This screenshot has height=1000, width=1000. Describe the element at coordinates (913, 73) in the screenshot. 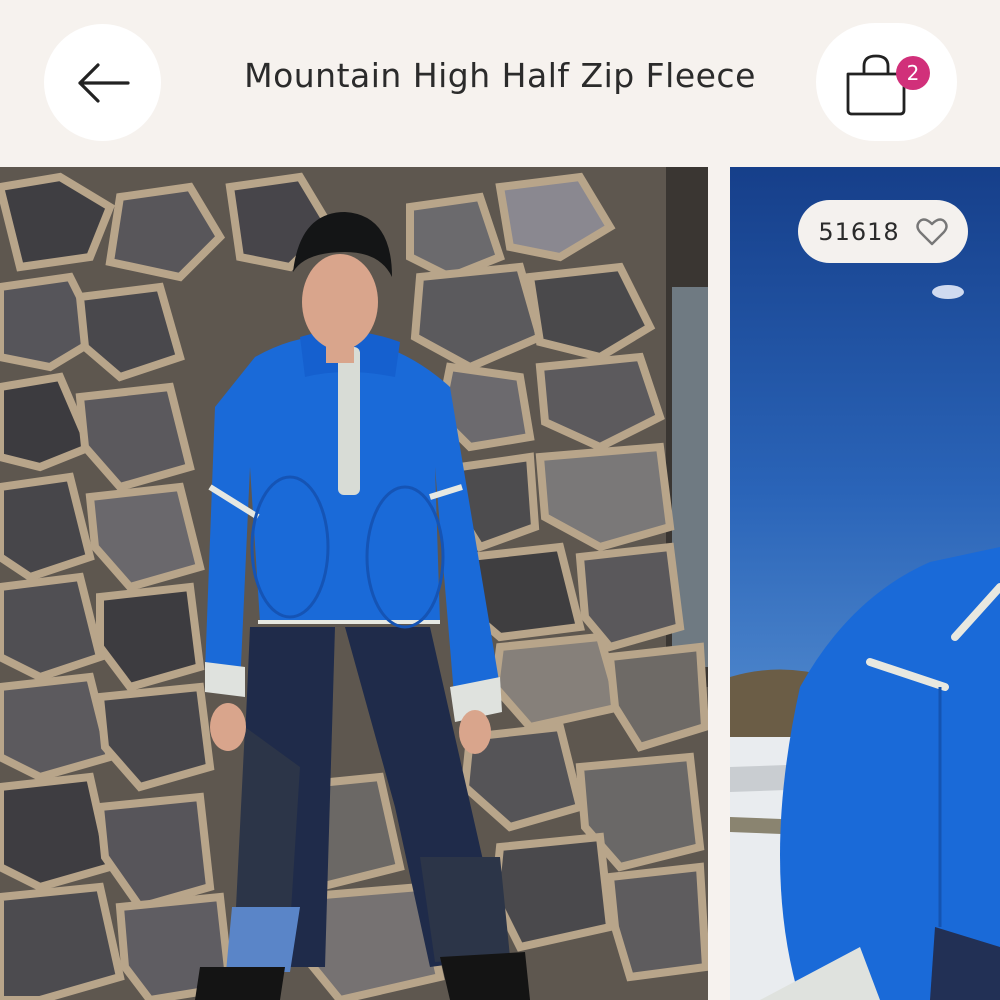

I see `cart-count-badge: 2` at that location.